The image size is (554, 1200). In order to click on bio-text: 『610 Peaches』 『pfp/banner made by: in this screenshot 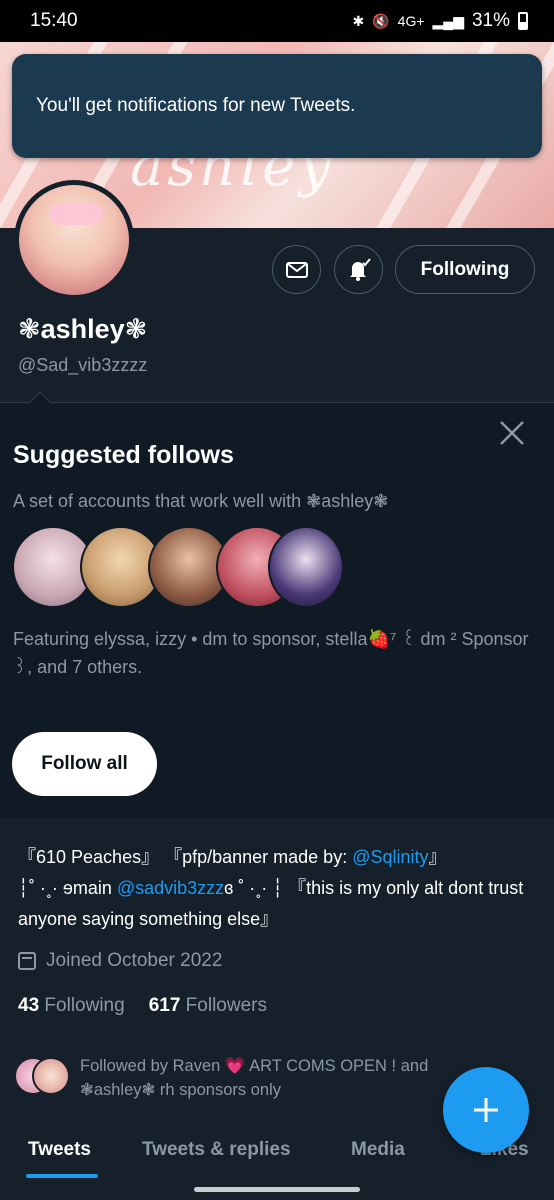, I will do `click(185, 857)`.